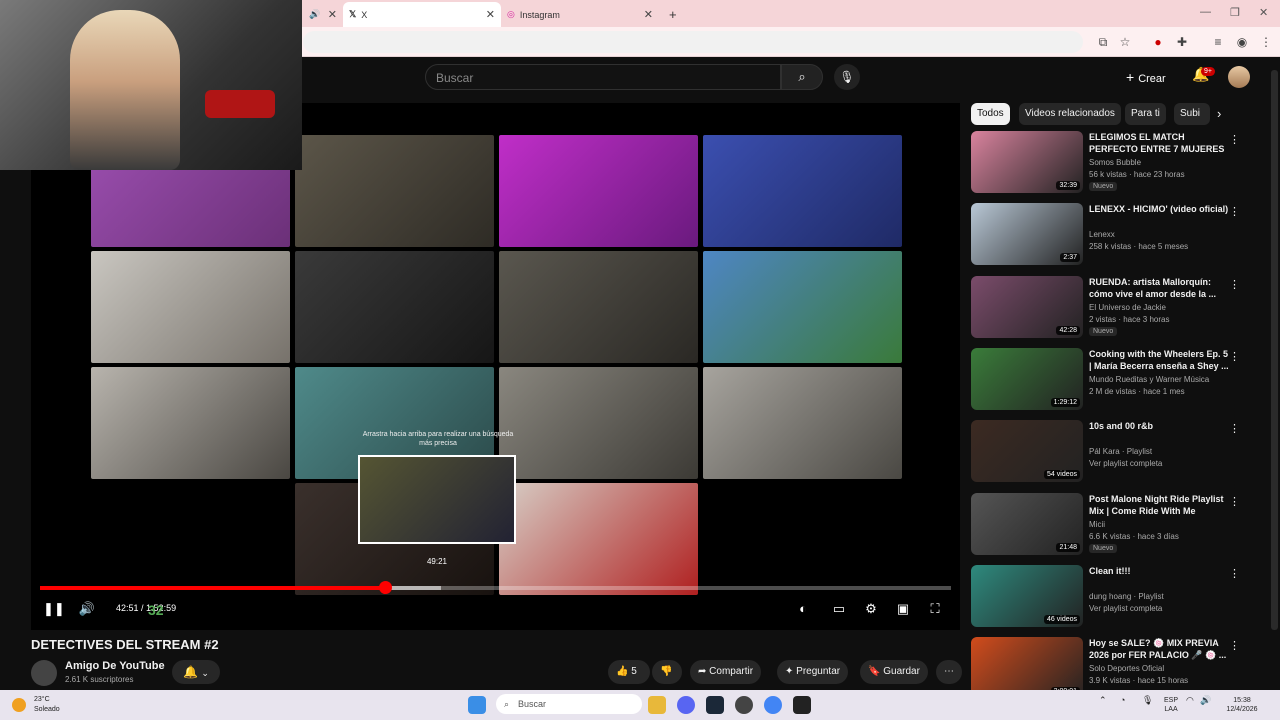  Describe the element at coordinates (744, 705) in the screenshot. I see `obs-icon` at that location.